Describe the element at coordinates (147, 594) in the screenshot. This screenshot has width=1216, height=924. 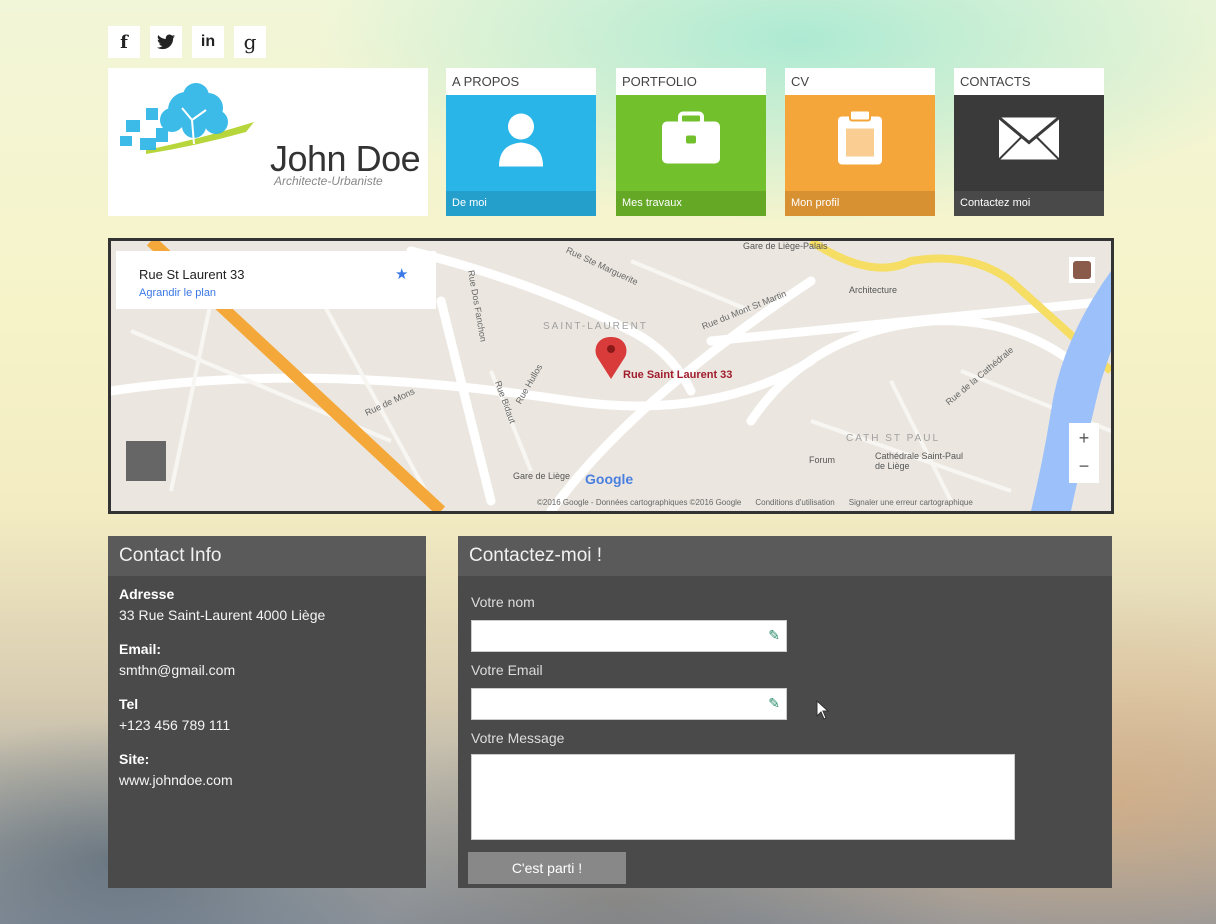
I see `address-label: Adresse` at that location.